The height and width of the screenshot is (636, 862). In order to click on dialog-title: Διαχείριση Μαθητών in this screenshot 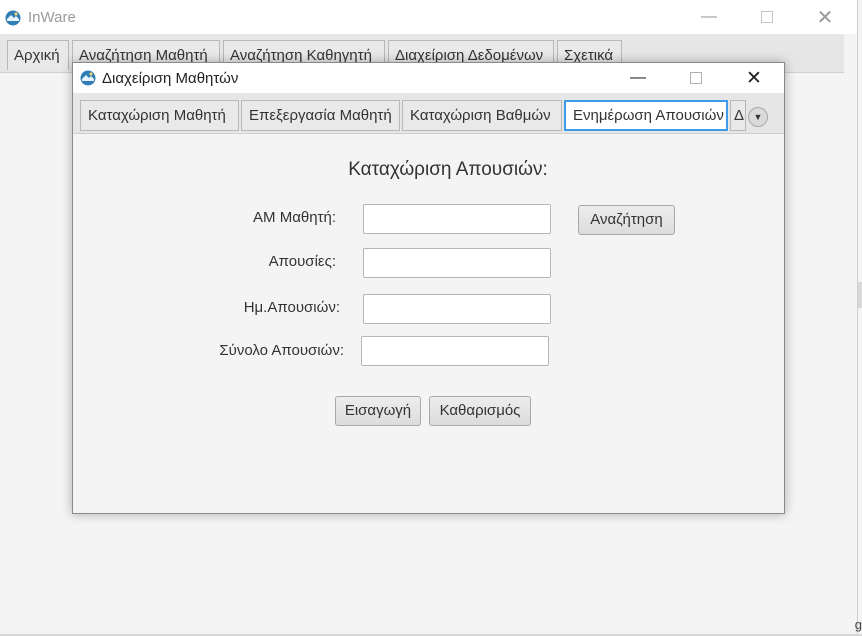, I will do `click(170, 78)`.